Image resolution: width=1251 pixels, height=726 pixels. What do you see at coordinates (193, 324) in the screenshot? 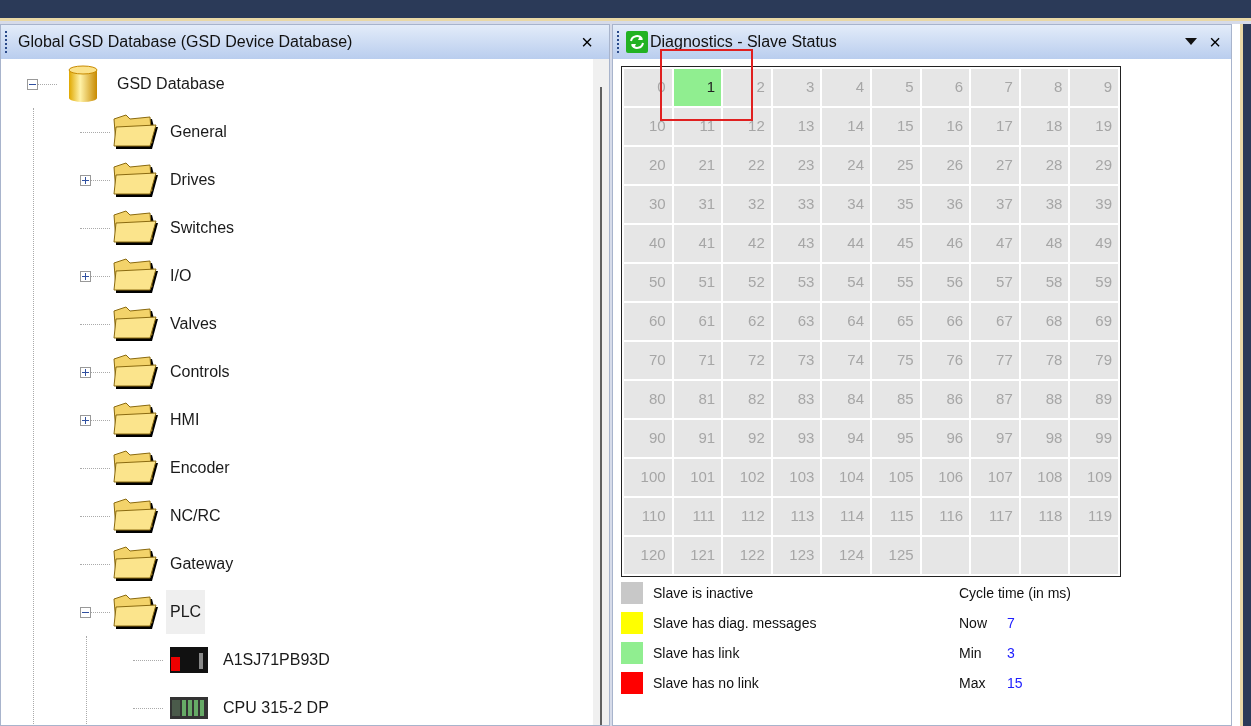
I see `tree-item: Valves` at bounding box center [193, 324].